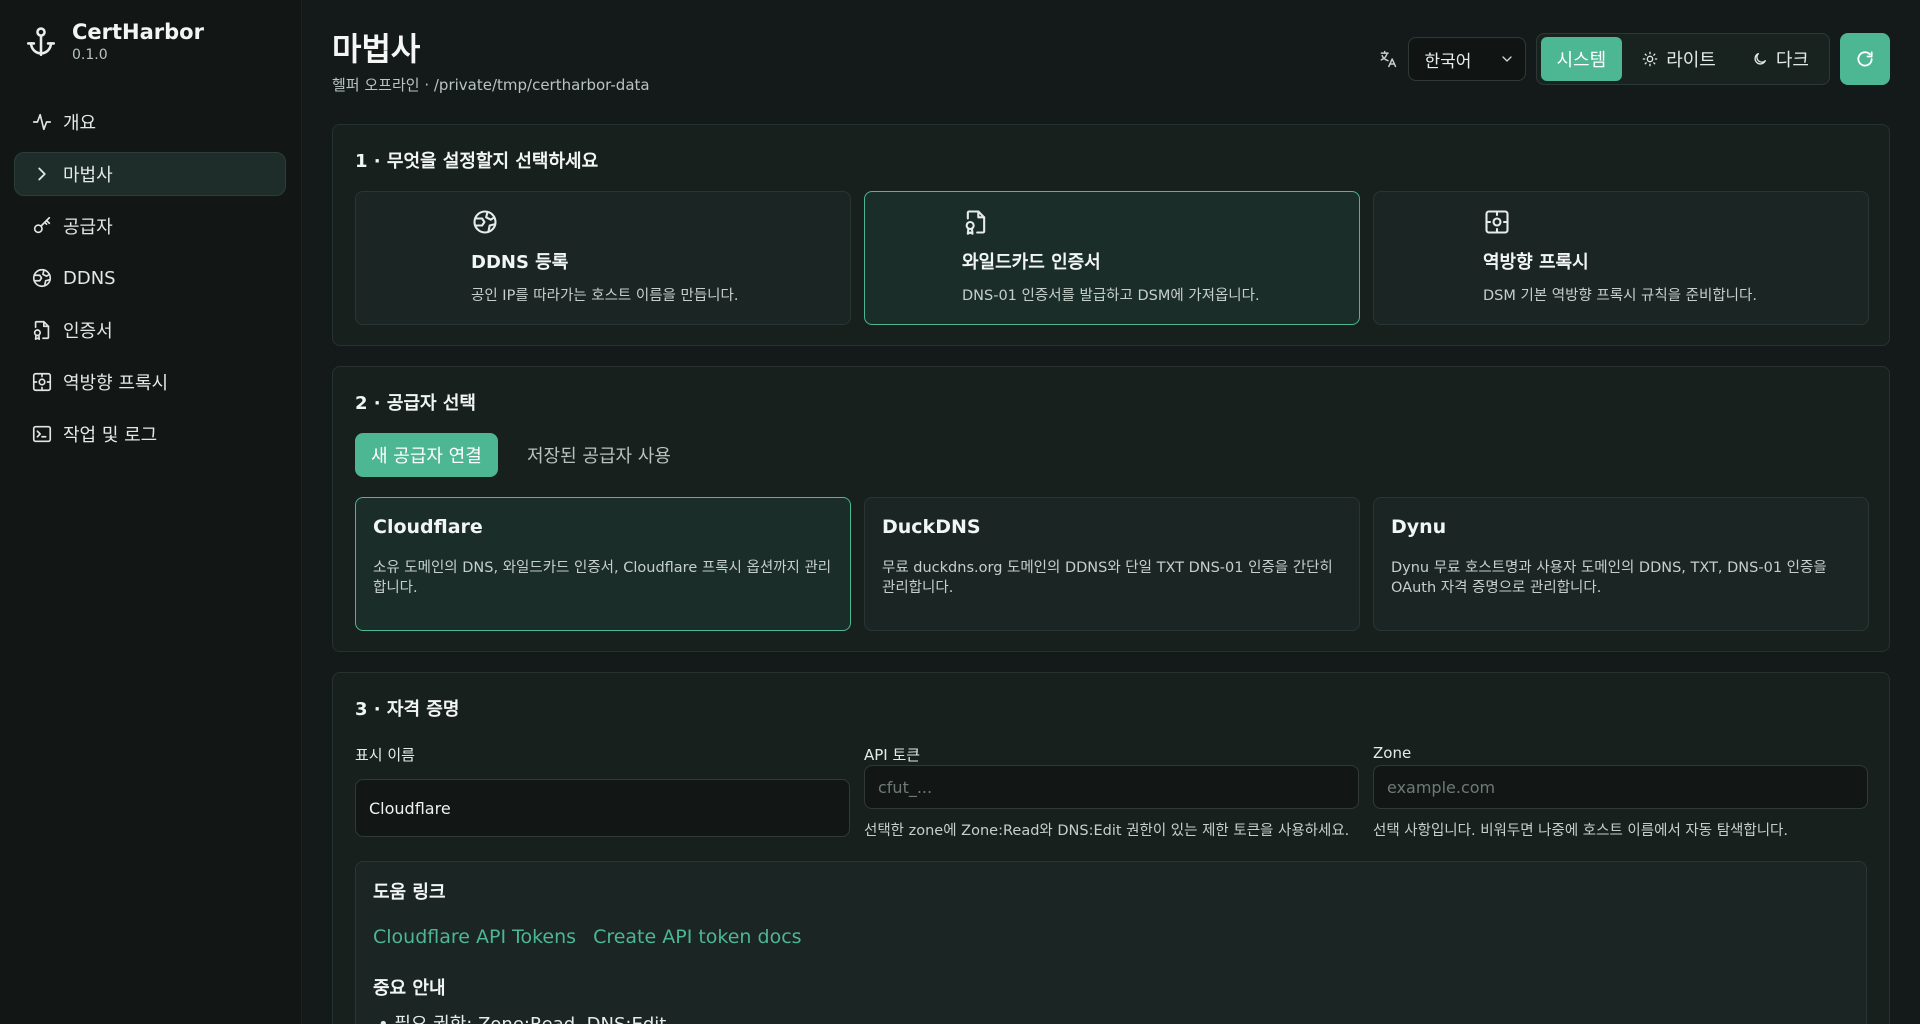  I want to click on sun-icon, so click(1650, 59).